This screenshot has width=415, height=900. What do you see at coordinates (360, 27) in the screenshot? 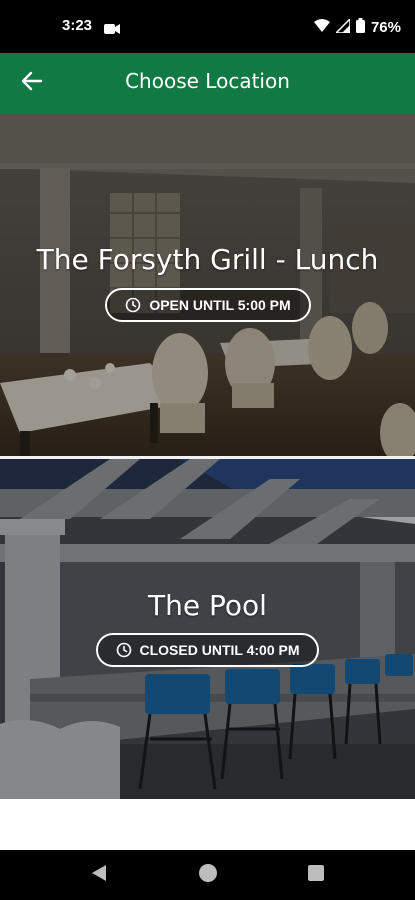
I see `battery-icon` at bounding box center [360, 27].